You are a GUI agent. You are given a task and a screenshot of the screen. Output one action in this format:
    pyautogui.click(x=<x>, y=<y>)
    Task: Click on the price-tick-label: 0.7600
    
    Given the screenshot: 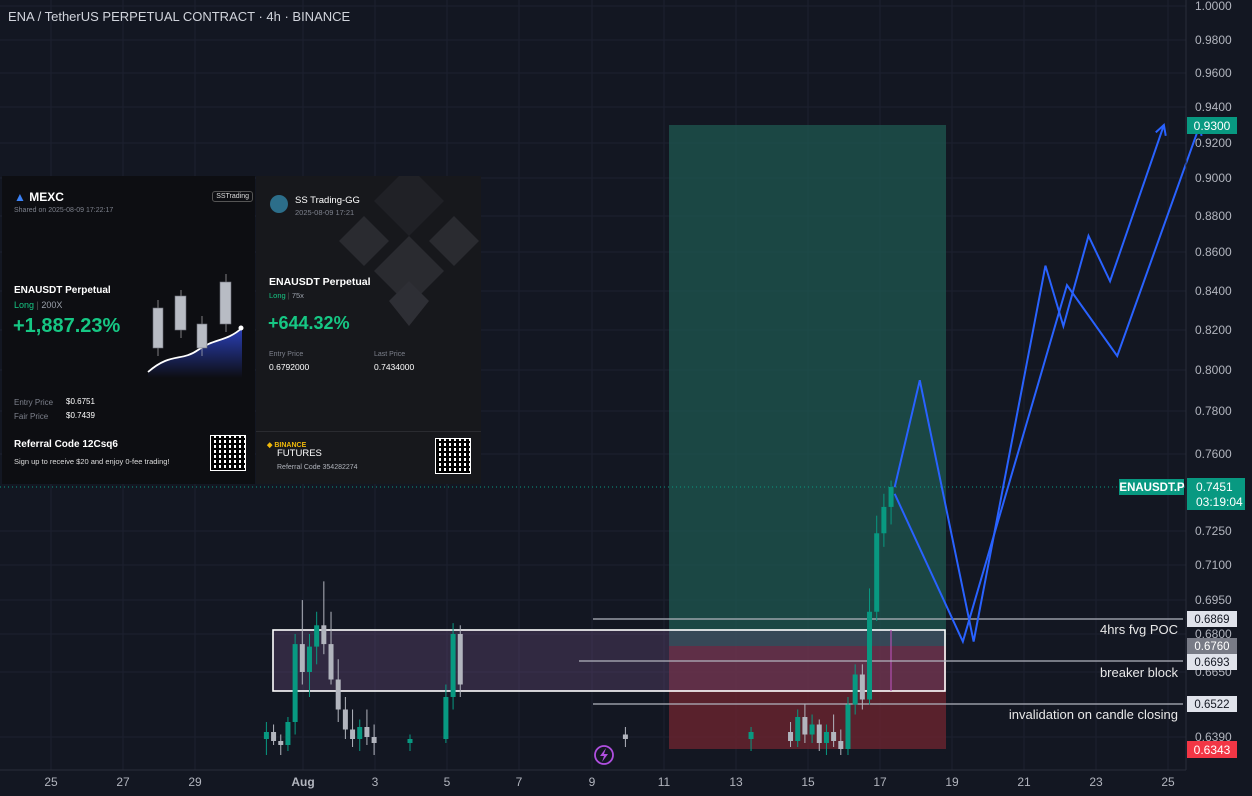 What is the action you would take?
    pyautogui.click(x=1213, y=454)
    